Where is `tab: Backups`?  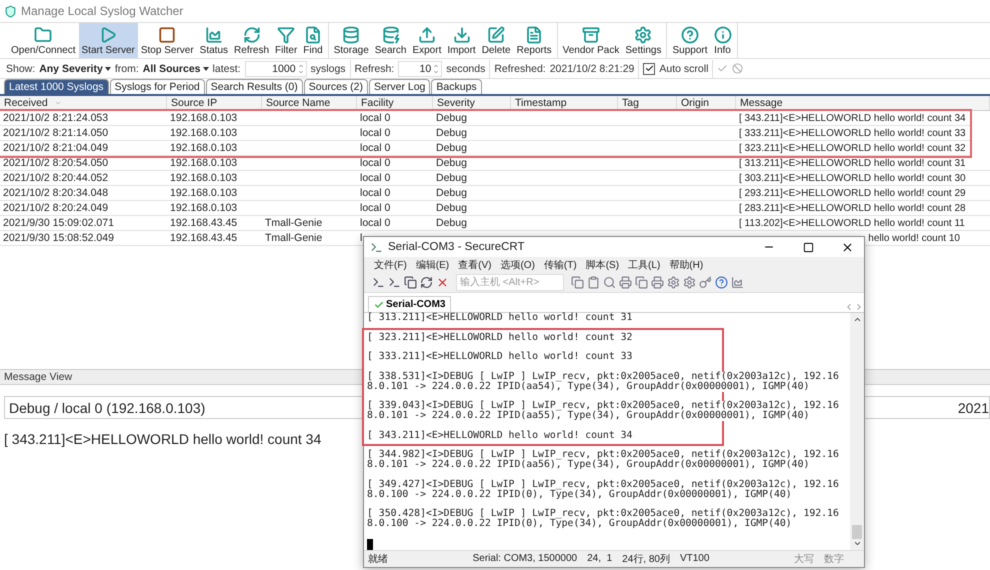
tab: Backups is located at coordinates (456, 86).